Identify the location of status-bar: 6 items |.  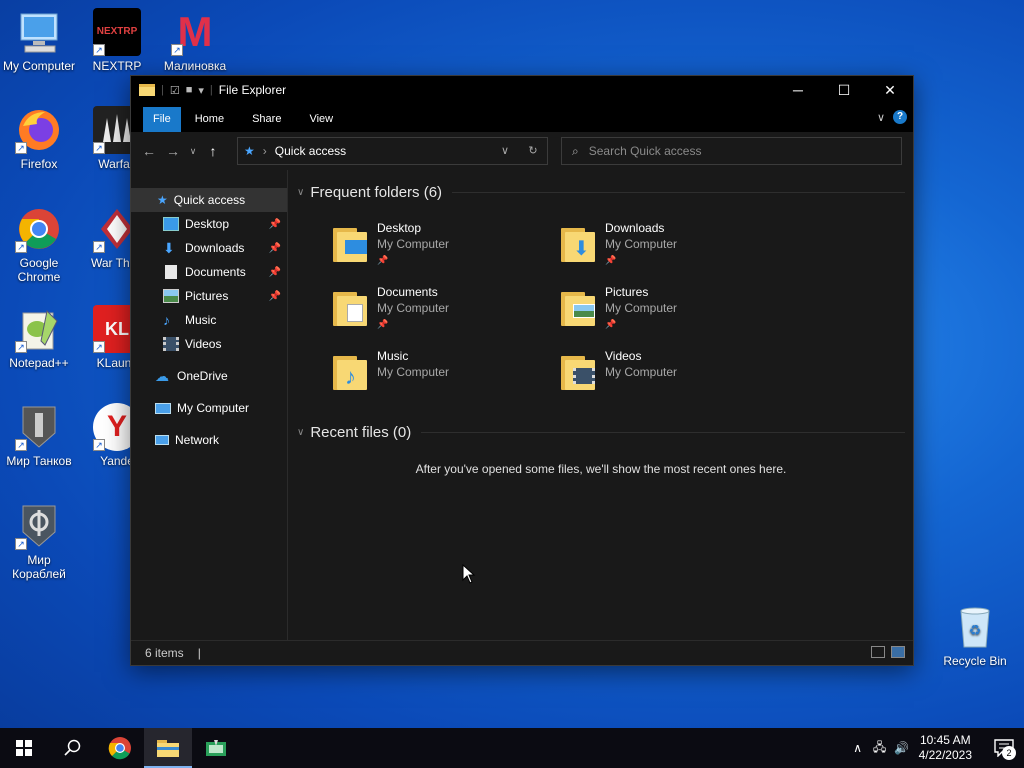
(522, 652).